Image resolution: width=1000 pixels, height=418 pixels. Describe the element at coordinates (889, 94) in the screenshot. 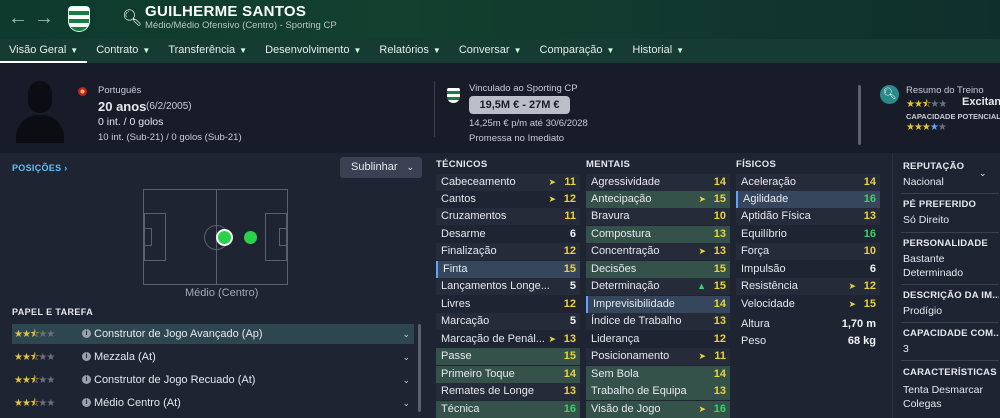

I see `magnifier-icon: 🔍︎` at that location.